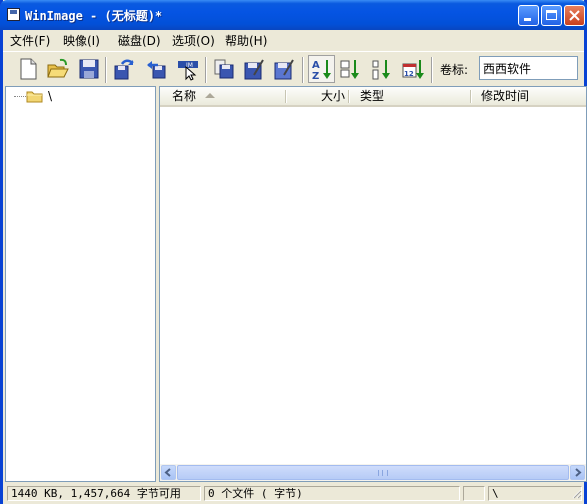 The image size is (587, 504). What do you see at coordinates (139, 40) in the screenshot?
I see `menu-disk: 磁盘(D)` at bounding box center [139, 40].